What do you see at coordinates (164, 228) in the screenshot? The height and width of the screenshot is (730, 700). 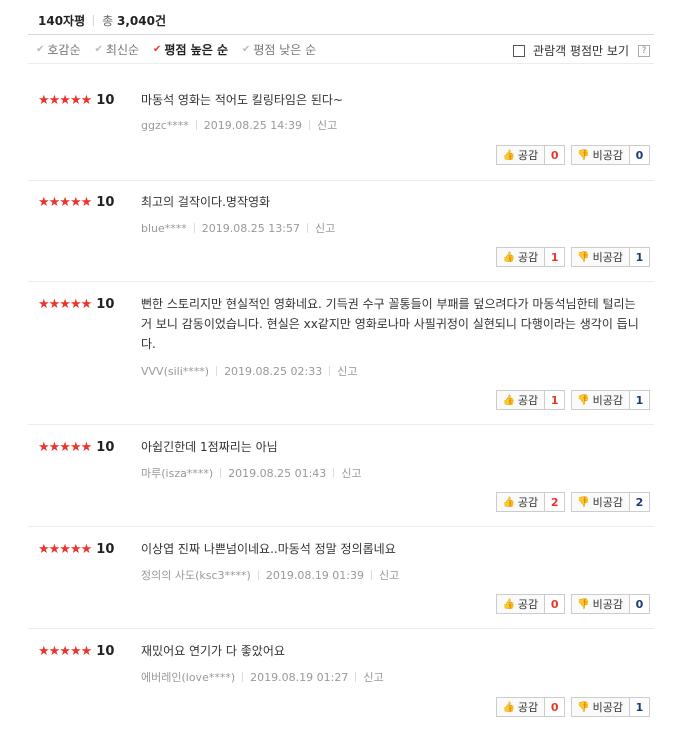 I see `user-name: blue****` at bounding box center [164, 228].